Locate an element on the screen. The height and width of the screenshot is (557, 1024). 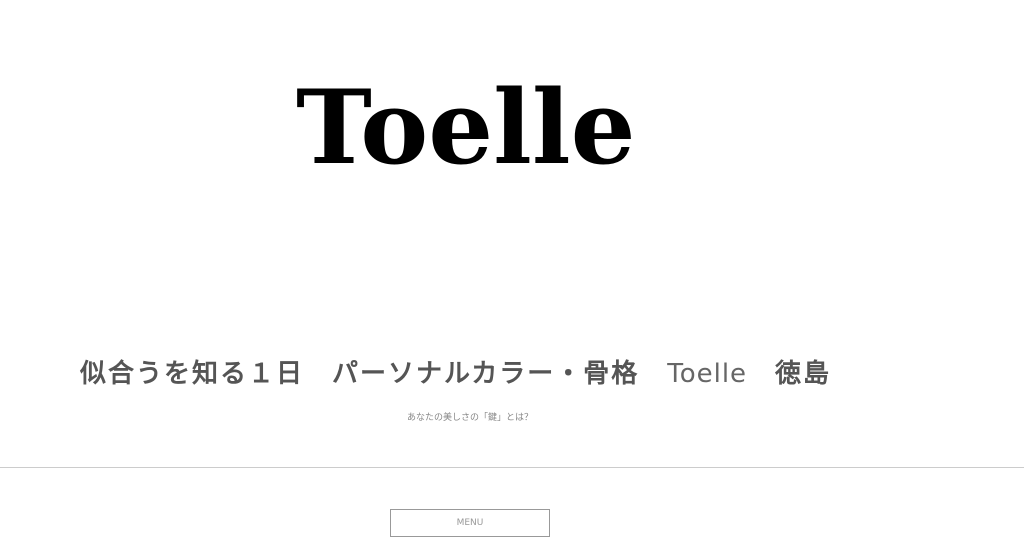
site-logo: Toelle is located at coordinates (486, 128).